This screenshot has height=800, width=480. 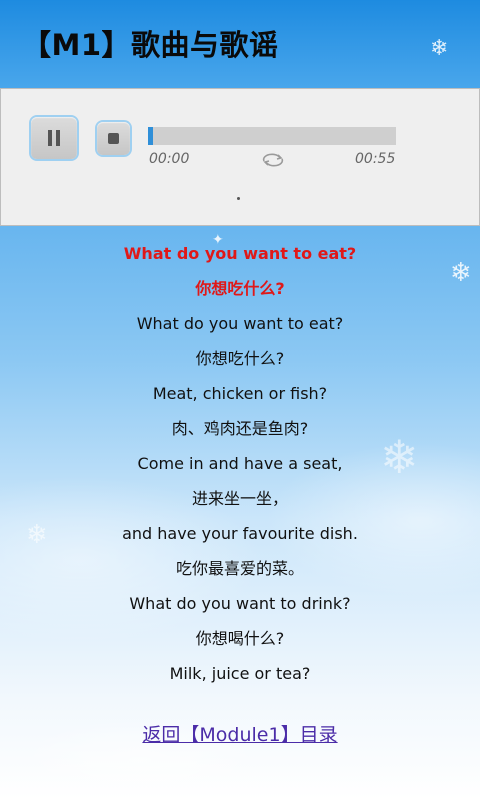 What do you see at coordinates (240, 533) in the screenshot?
I see `lyric-line: and have your favourite dish.` at bounding box center [240, 533].